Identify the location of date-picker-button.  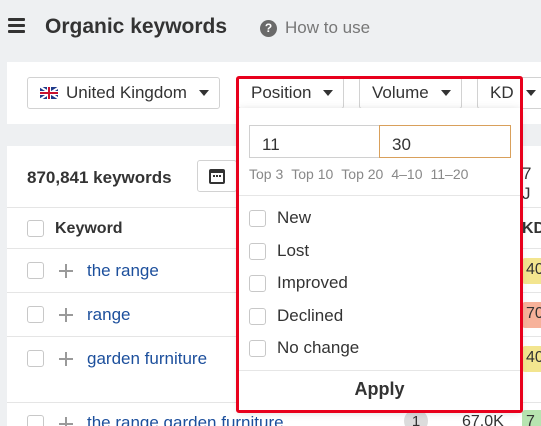
(217, 176).